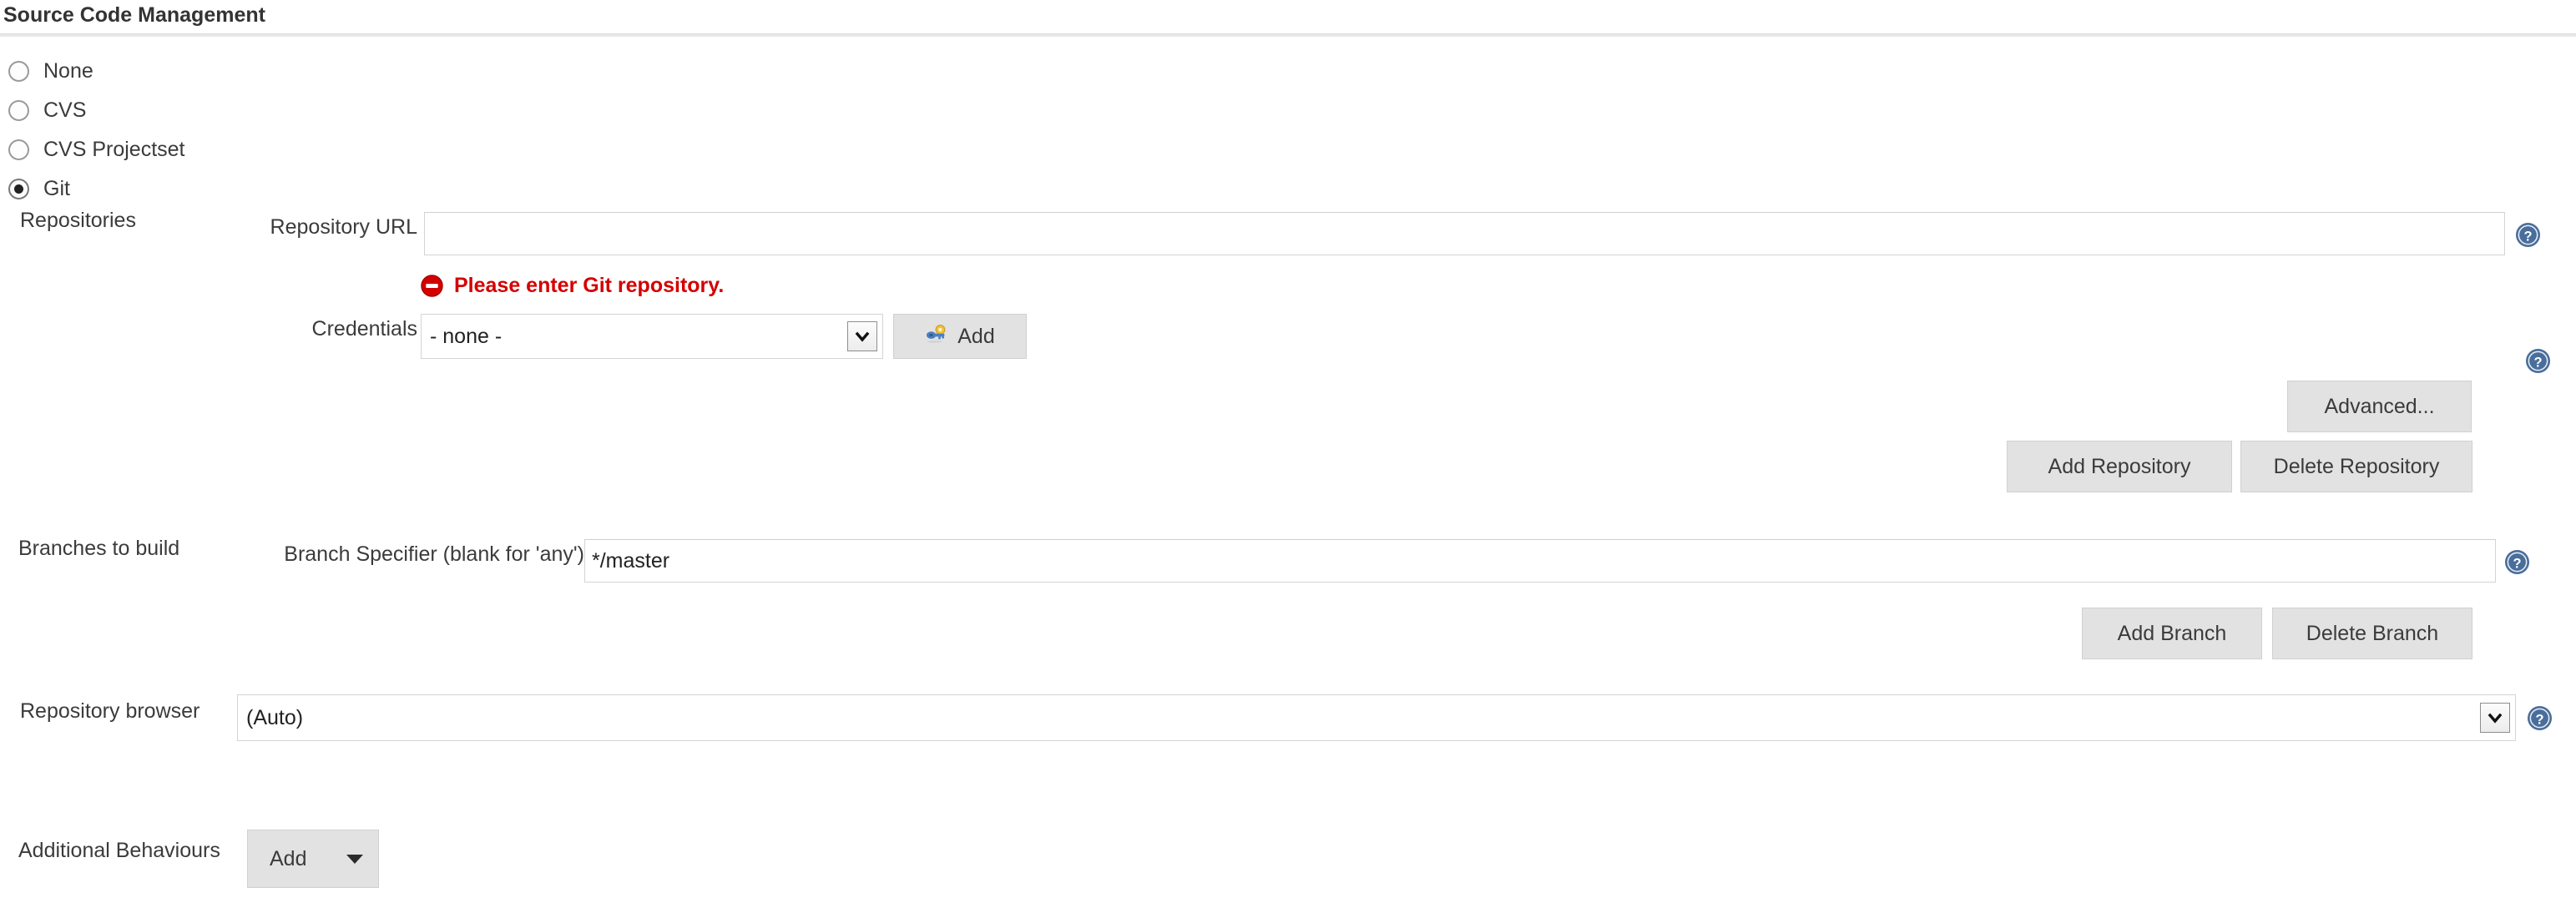 The width and height of the screenshot is (2576, 898). Describe the element at coordinates (56, 188) in the screenshot. I see `scm-radio-label: Git` at that location.